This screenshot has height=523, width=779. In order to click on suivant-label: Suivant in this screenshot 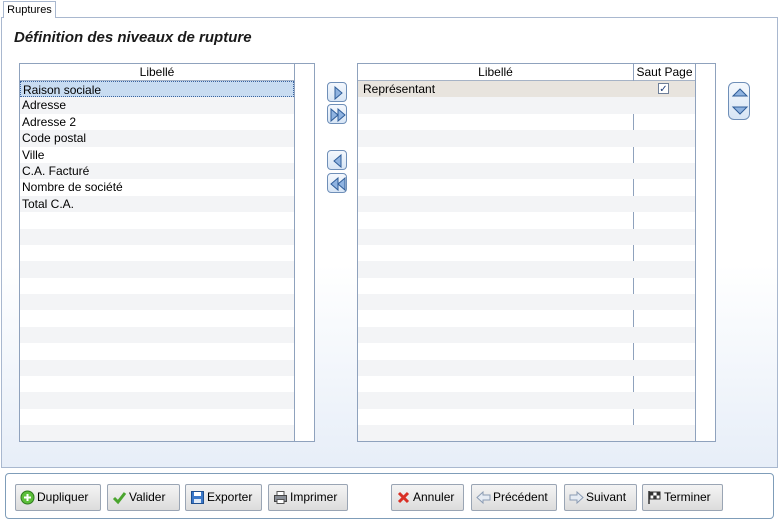, I will do `click(606, 497)`.